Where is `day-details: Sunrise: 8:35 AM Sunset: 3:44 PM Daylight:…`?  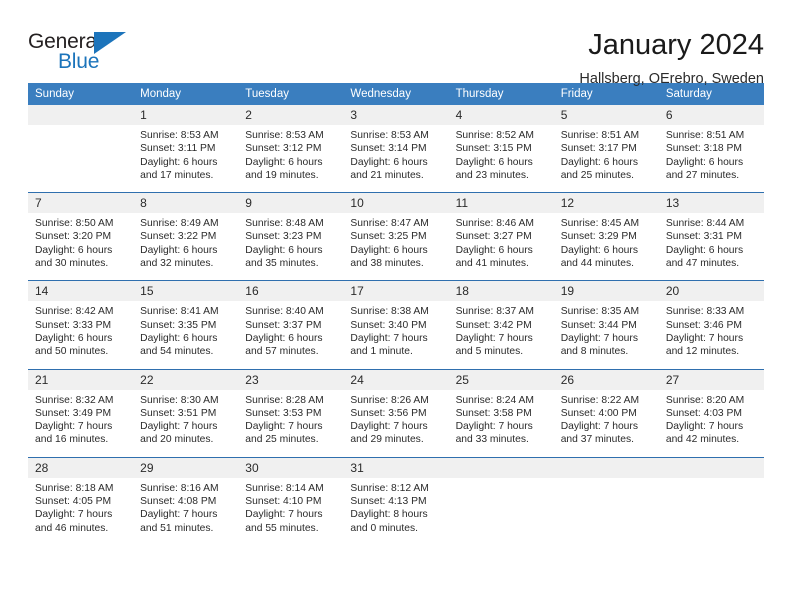
day-details: Sunrise: 8:35 AM Sunset: 3:44 PM Daylight:… is located at coordinates (606, 334).